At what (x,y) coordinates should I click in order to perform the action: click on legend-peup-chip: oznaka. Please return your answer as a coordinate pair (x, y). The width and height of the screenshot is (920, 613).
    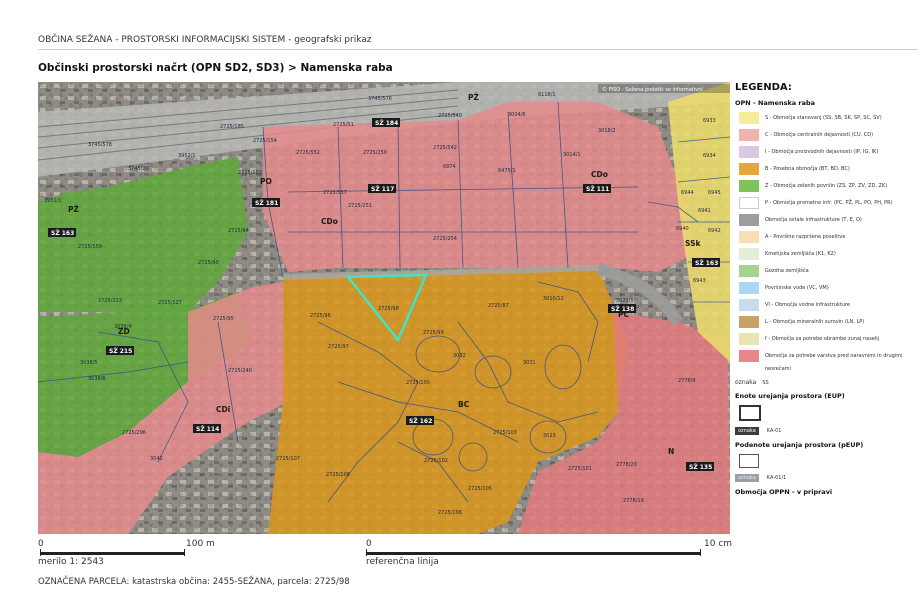
    Looking at the image, I should click on (747, 478).